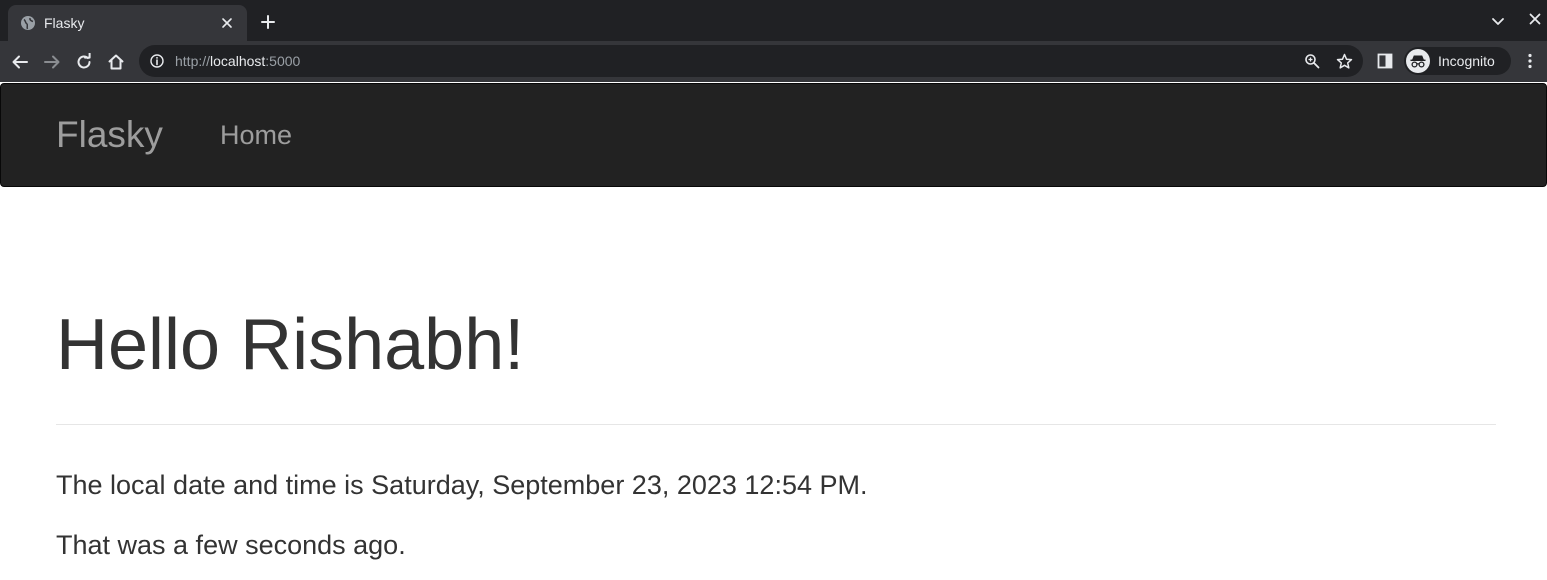 Image resolution: width=1547 pixels, height=580 pixels. What do you see at coordinates (64, 23) in the screenshot?
I see `tab-title: Flasky` at bounding box center [64, 23].